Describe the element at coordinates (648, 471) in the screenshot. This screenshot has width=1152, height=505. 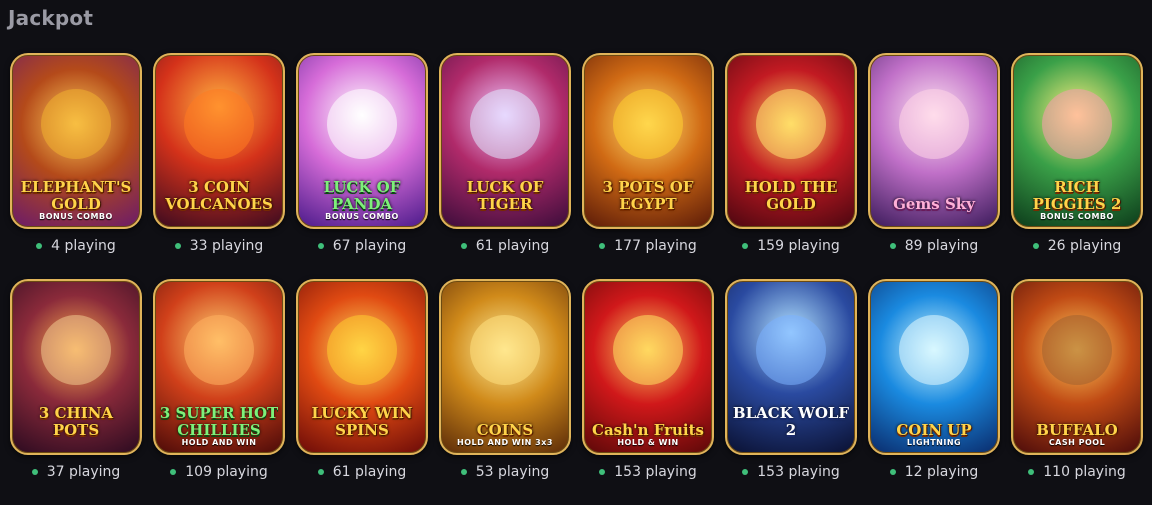
I see `player-count: 153 playing` at that location.